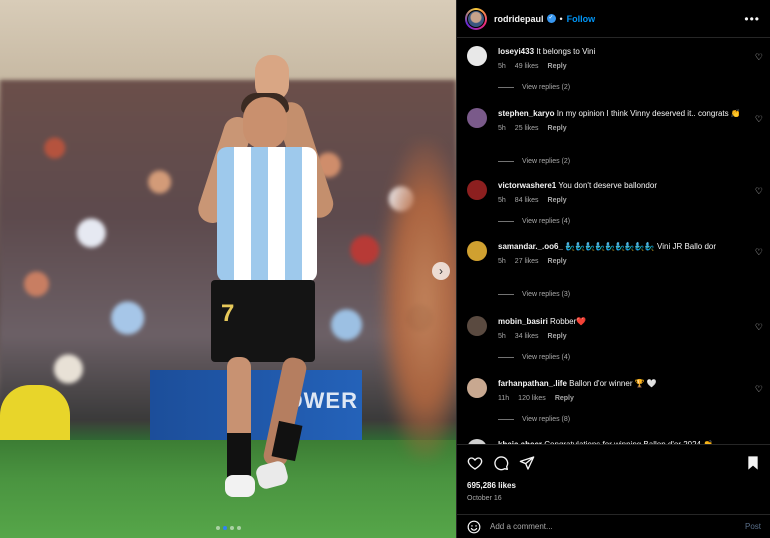  I want to click on follow-button: Follow, so click(581, 19).